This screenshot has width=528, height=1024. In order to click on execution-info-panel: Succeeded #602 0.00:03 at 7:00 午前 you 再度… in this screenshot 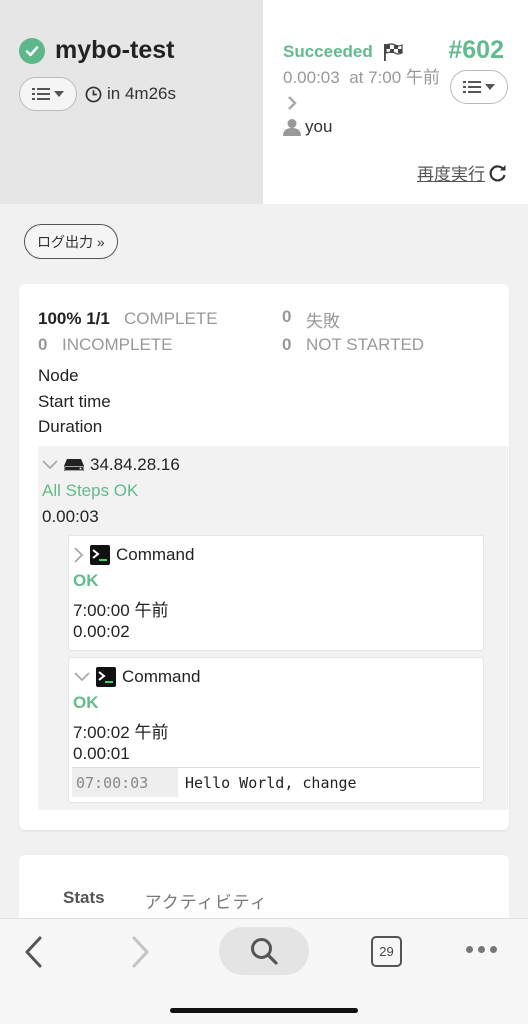, I will do `click(395, 102)`.